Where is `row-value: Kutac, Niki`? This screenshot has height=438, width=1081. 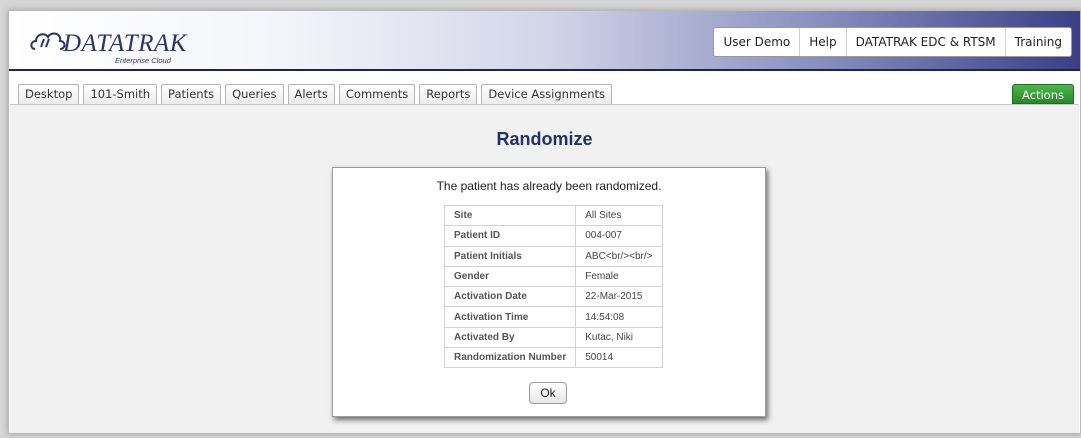 row-value: Kutac, Niki is located at coordinates (619, 337).